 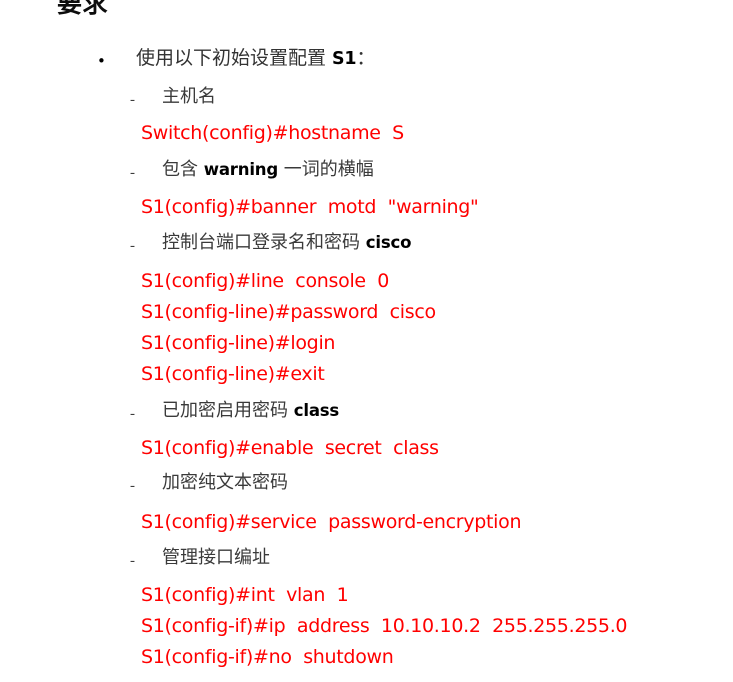 What do you see at coordinates (326, 169) in the screenshot?
I see `list-item-text-tail: 一词的横幅` at bounding box center [326, 169].